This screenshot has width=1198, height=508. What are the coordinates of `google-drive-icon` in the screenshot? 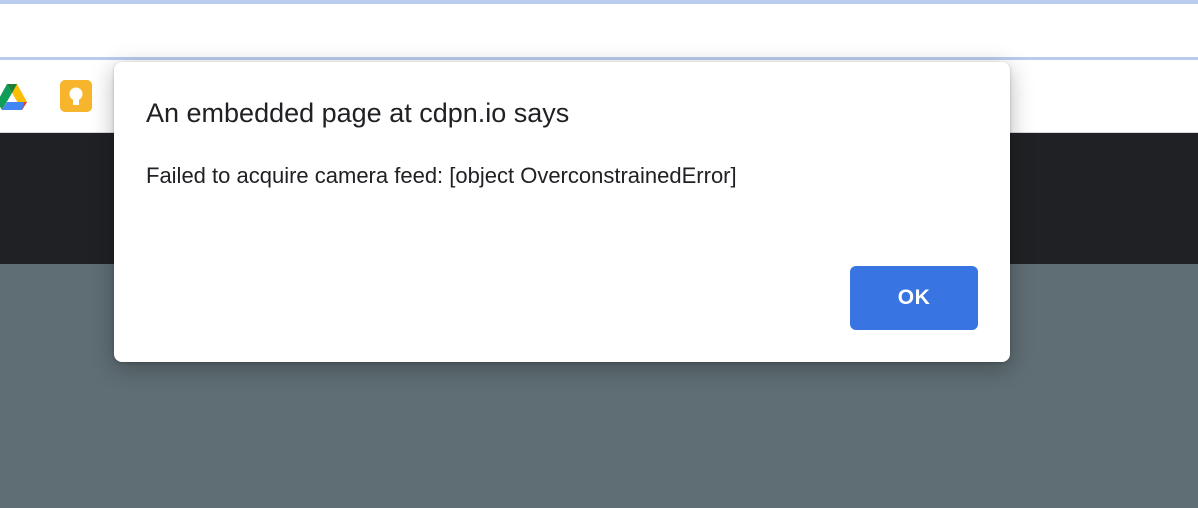 It's located at (14, 96).